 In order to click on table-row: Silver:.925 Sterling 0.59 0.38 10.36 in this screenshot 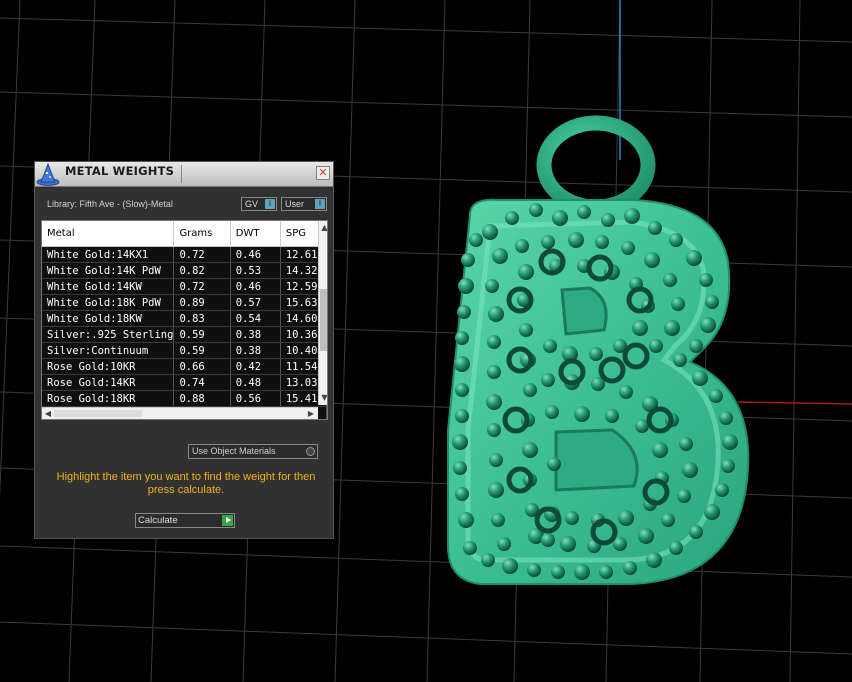, I will do `click(184, 334)`.